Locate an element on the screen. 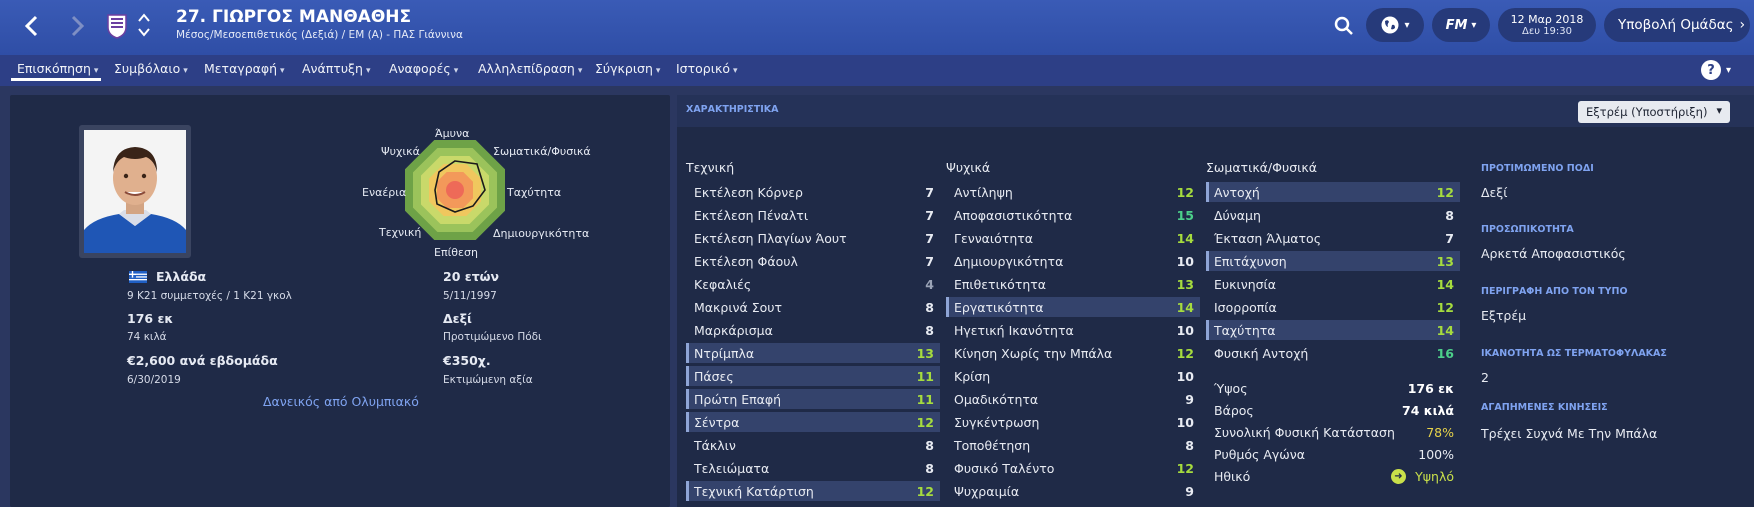  attribute-row: Επιθετικότητα 13 is located at coordinates (1073, 284).